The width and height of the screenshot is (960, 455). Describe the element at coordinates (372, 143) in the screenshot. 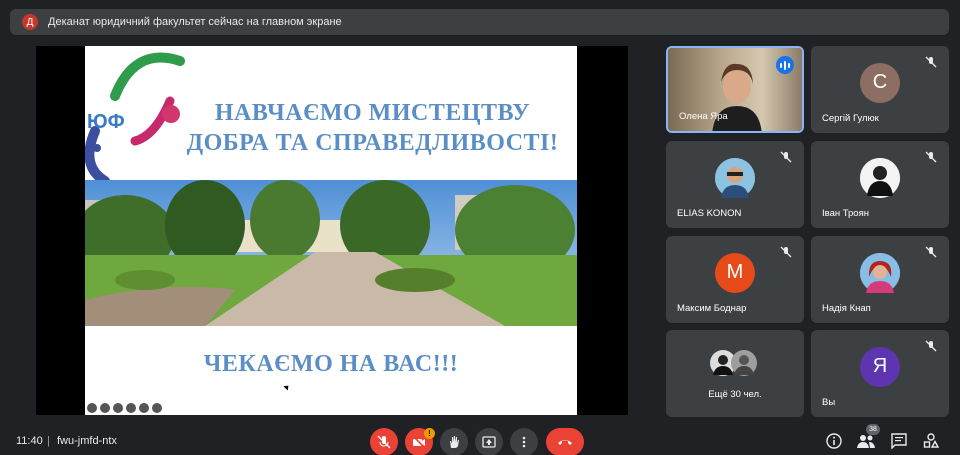

I see `slide-title-line2: ДОБРА ТА СПРАВЕДЛИВОСТІ!` at that location.